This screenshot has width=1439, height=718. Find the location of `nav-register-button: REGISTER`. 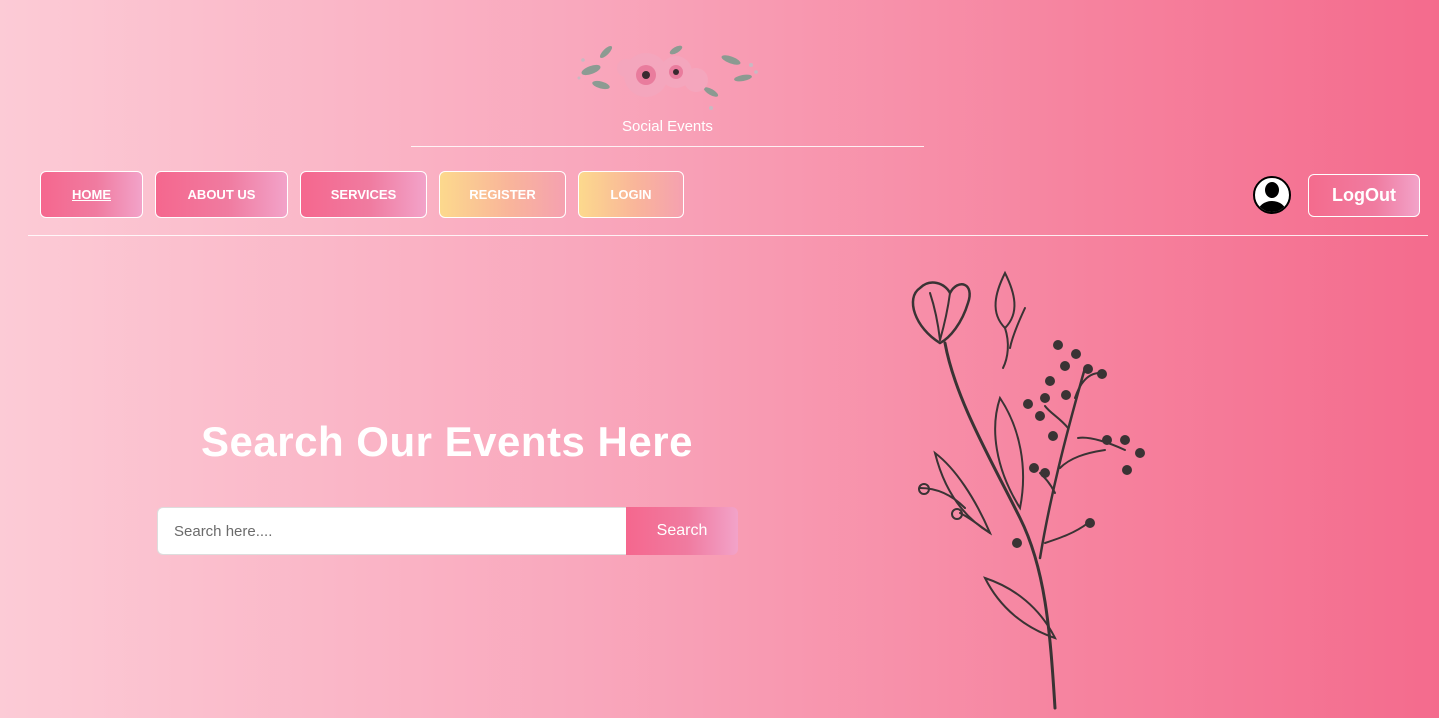

nav-register-button: REGISTER is located at coordinates (502, 194).